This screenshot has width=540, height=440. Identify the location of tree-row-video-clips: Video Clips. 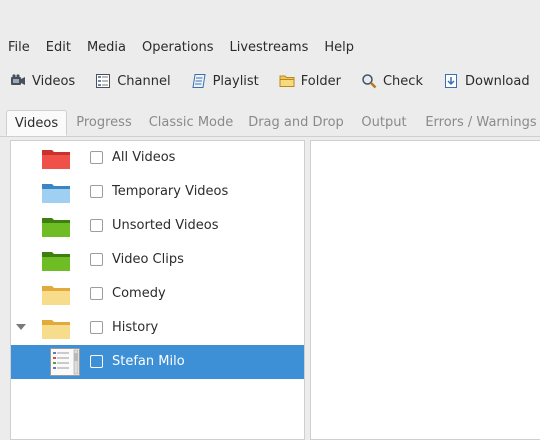
(157, 260).